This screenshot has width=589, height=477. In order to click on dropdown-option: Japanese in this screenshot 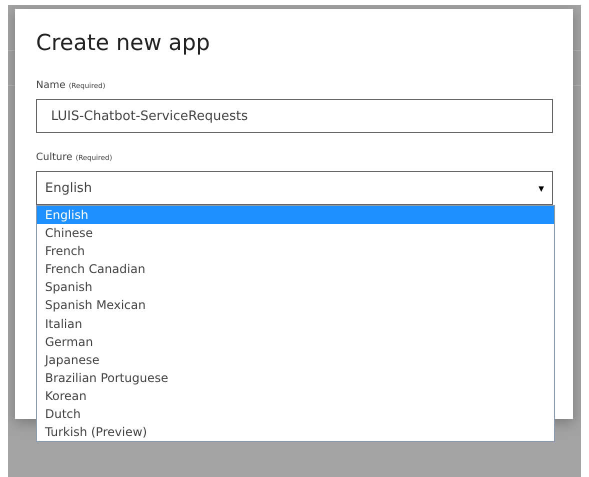, I will do `click(295, 359)`.